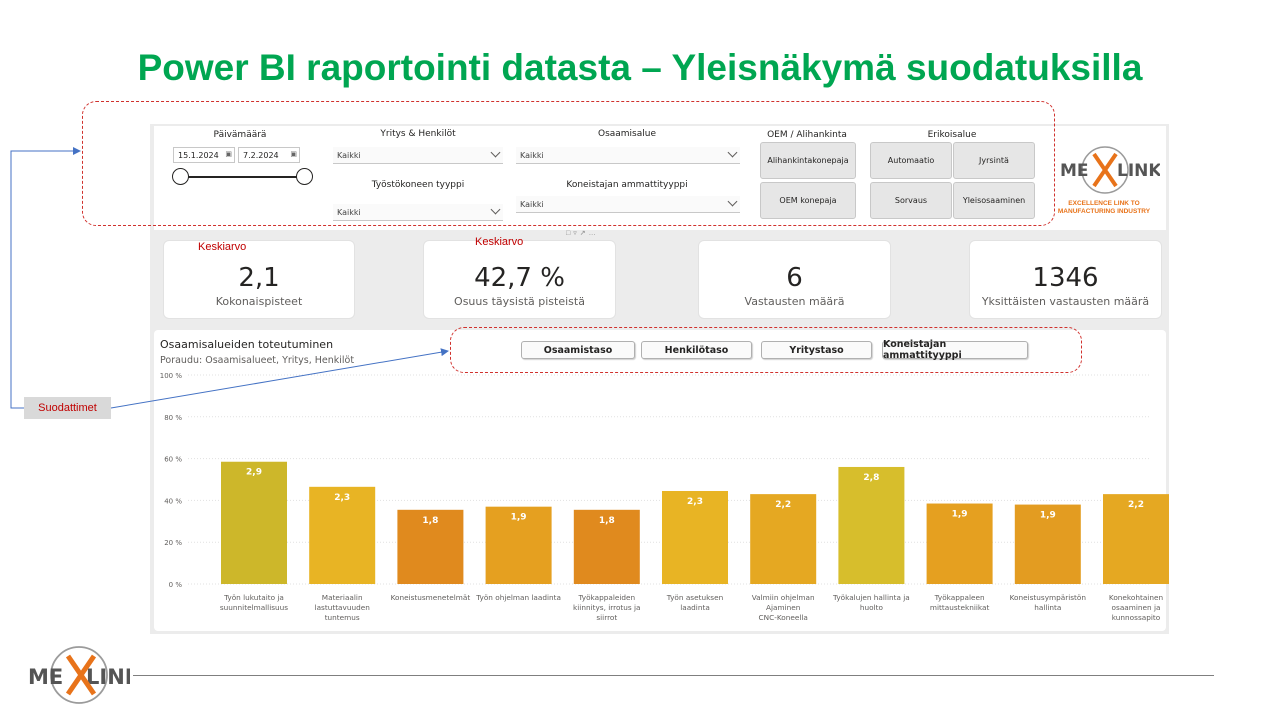 Image resolution: width=1280 pixels, height=720 pixels. Describe the element at coordinates (279, 378) in the screenshot. I see `arrow-to-level-buttons` at that location.